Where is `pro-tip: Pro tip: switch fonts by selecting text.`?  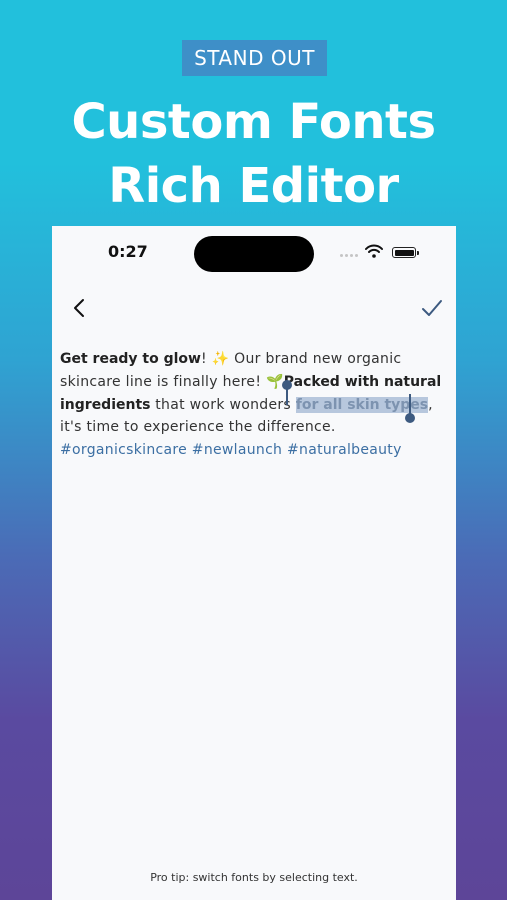 pro-tip: Pro tip: switch fonts by selecting text. is located at coordinates (254, 877).